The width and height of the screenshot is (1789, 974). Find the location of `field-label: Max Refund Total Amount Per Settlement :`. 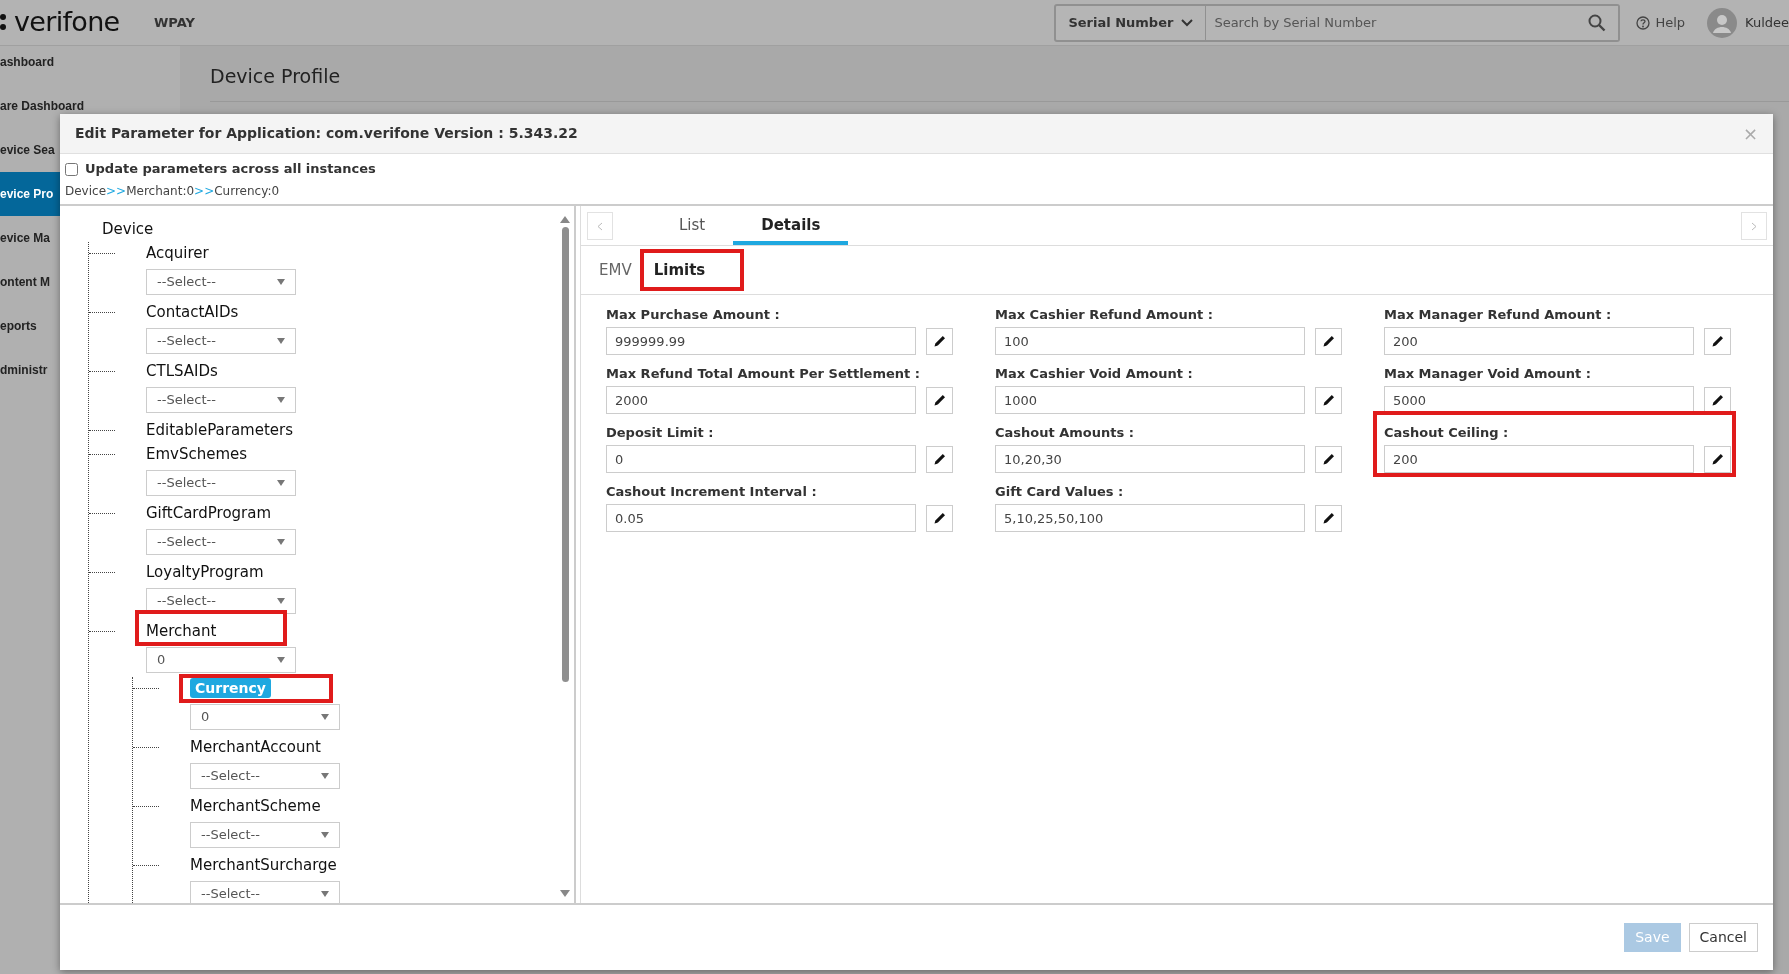

field-label: Max Refund Total Amount Per Settlement : is located at coordinates (763, 373).